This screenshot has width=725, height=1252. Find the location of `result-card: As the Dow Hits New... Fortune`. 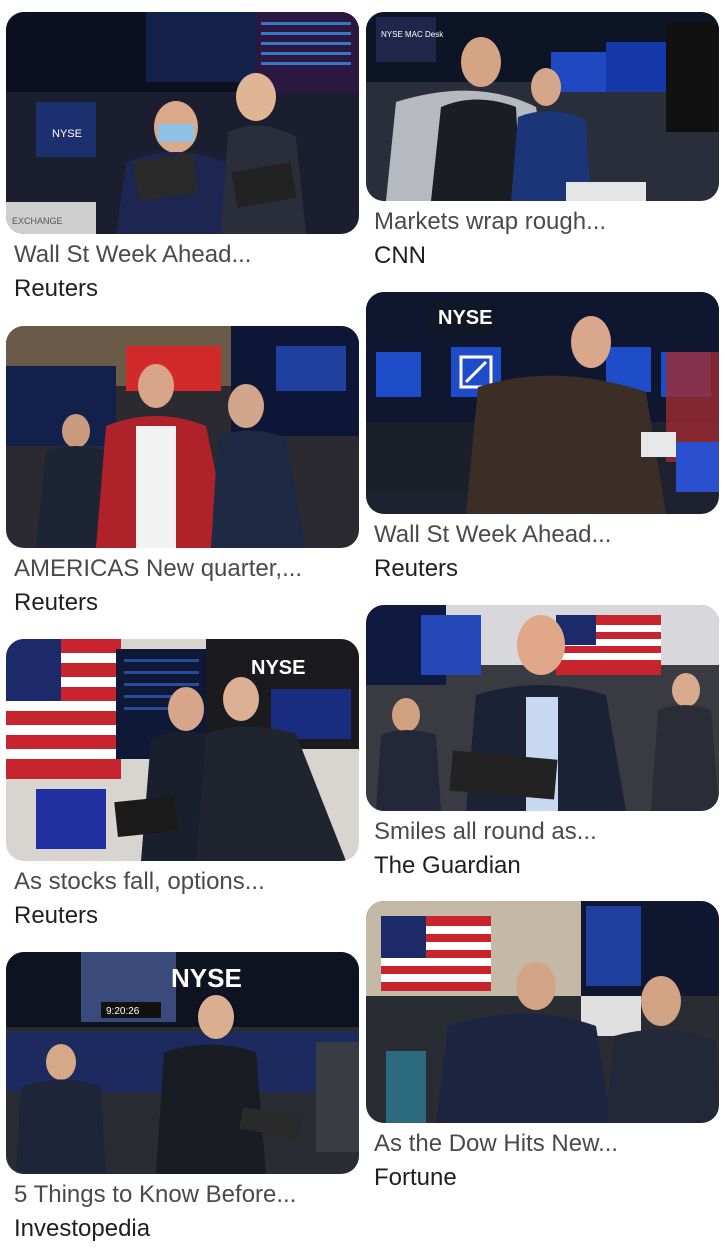

result-card: As the Dow Hits New... Fortune is located at coordinates (542, 1047).